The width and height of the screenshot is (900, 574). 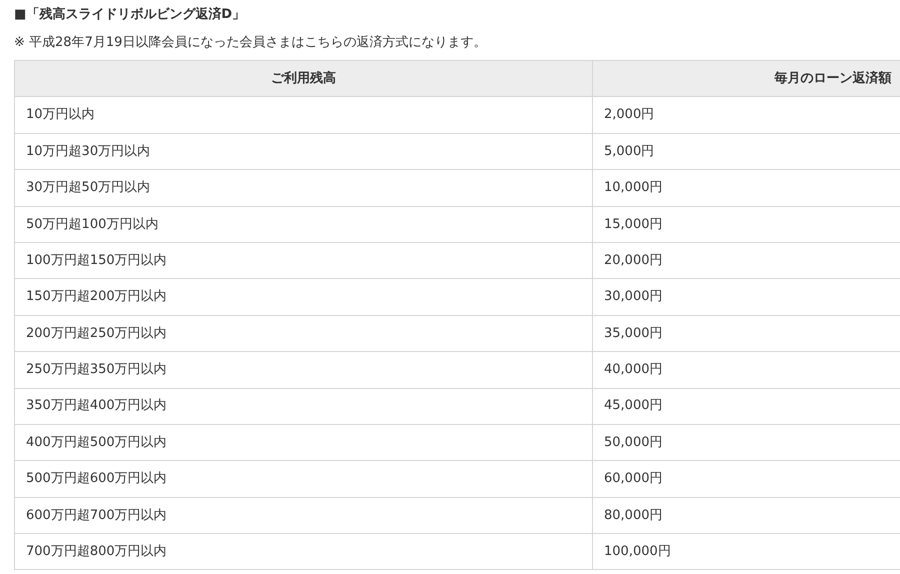 I want to click on section-heading: ■「残高スライドリボルビング返済D」, so click(x=130, y=15).